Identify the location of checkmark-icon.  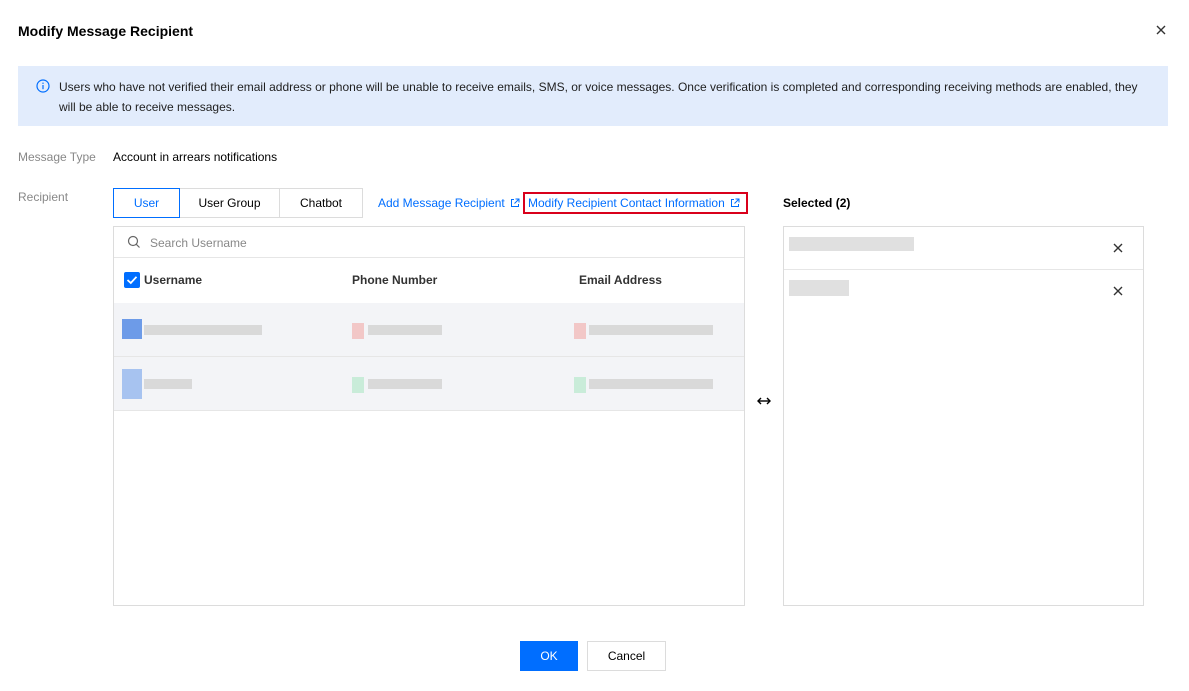
(132, 280).